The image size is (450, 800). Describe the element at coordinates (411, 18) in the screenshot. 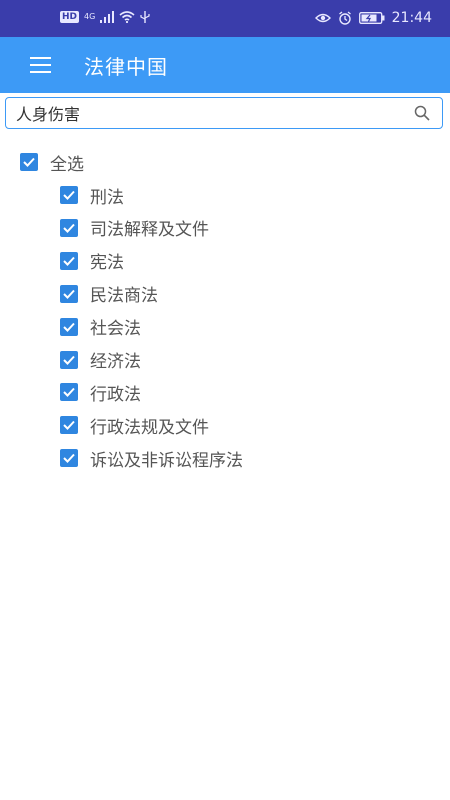

I see `clock: 21:44` at that location.